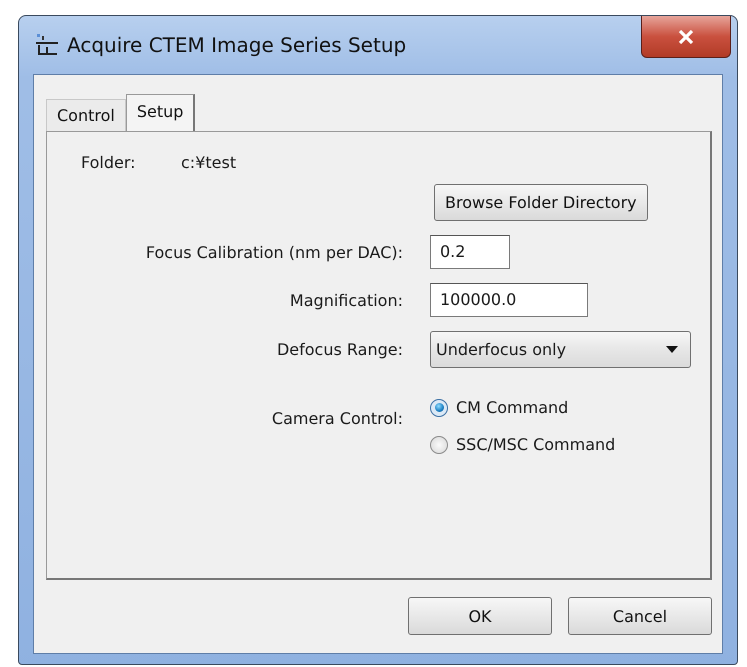  I want to click on radio-option: CM Command, so click(499, 407).